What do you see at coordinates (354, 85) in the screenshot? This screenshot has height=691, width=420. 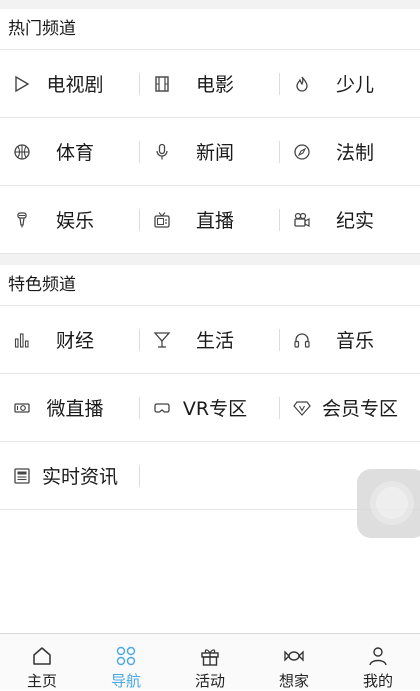 I see `channel-label: 少儿` at bounding box center [354, 85].